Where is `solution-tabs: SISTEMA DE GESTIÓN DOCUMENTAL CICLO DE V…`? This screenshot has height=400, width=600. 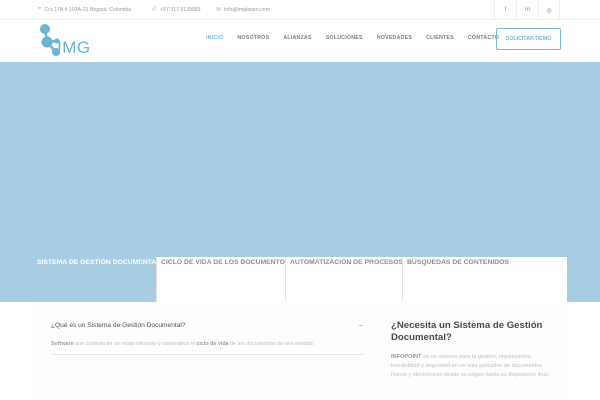
solution-tabs: SISTEMA DE GESTIÓN DOCUMENTAL CICLO DE V… is located at coordinates (300, 279).